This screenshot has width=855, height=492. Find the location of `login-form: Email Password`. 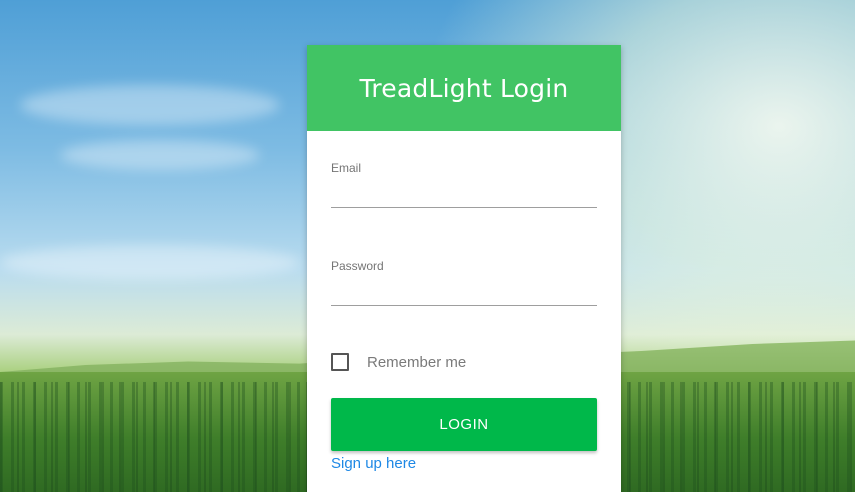

login-form: Email Password is located at coordinates (464, 229).